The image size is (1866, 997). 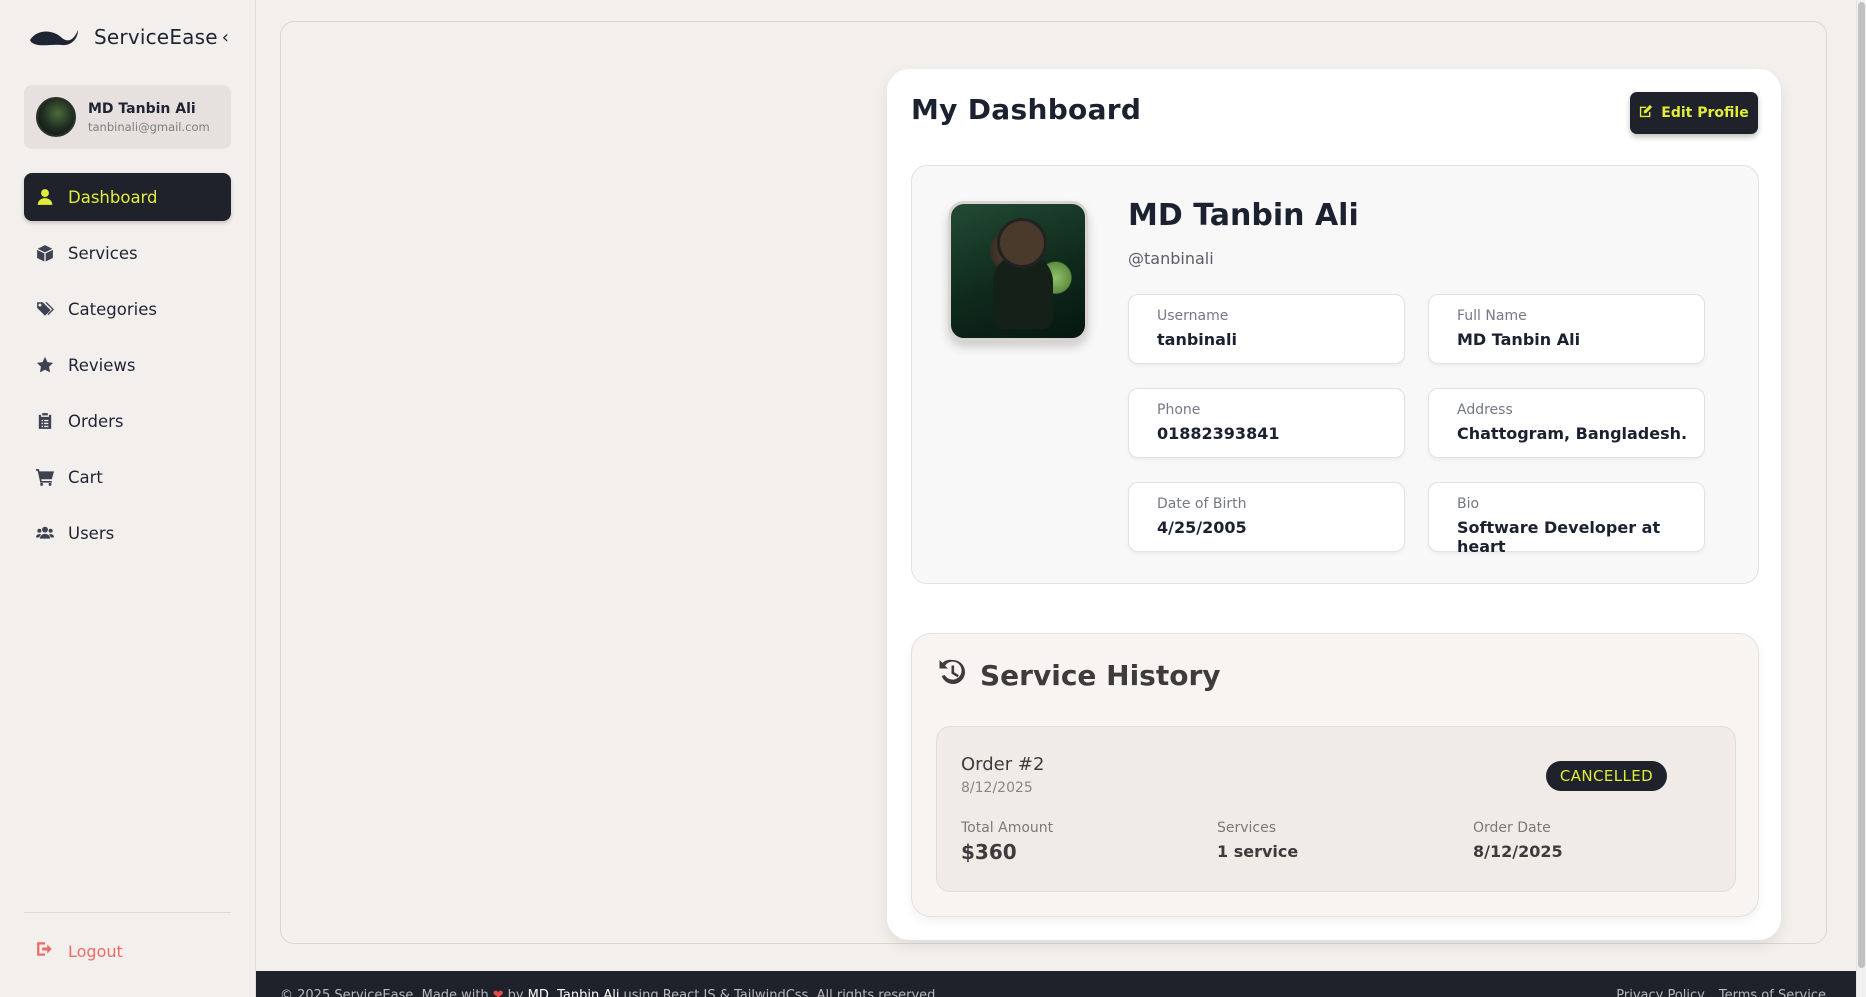 I want to click on sidebar-item-dashboard: Dashboard, so click(x=127, y=197).